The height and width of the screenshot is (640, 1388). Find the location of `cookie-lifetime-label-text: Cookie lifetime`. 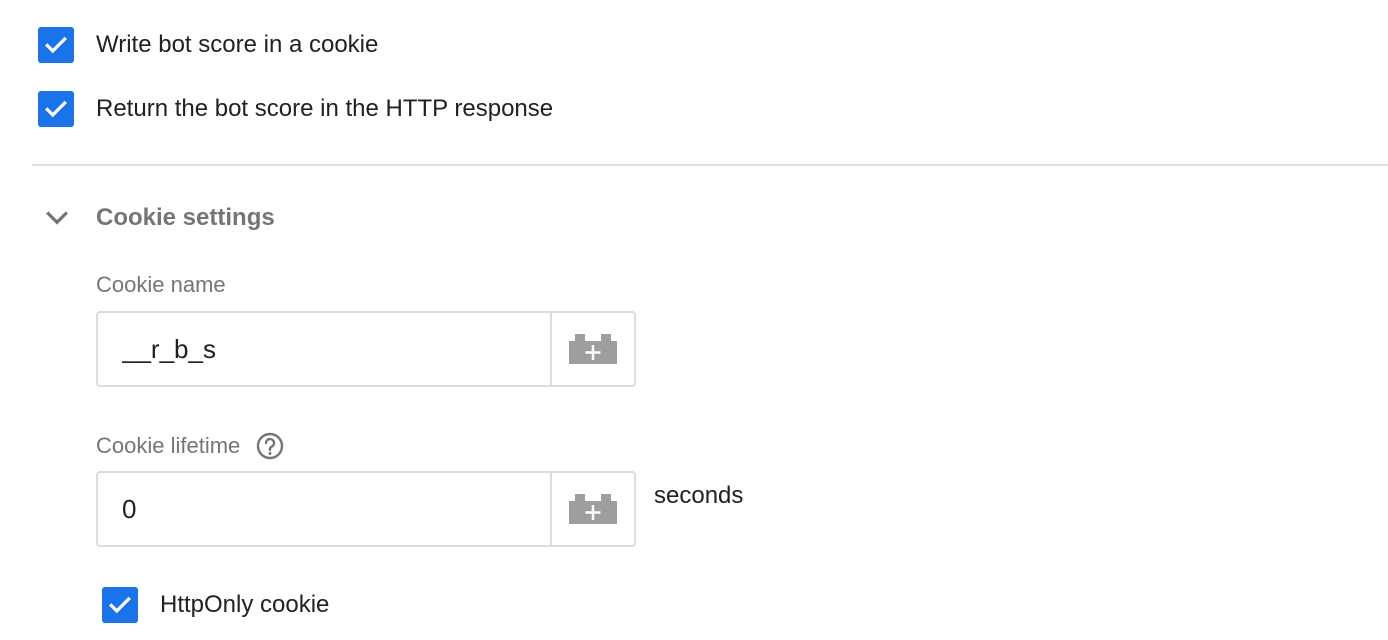

cookie-lifetime-label-text: Cookie lifetime is located at coordinates (168, 445).